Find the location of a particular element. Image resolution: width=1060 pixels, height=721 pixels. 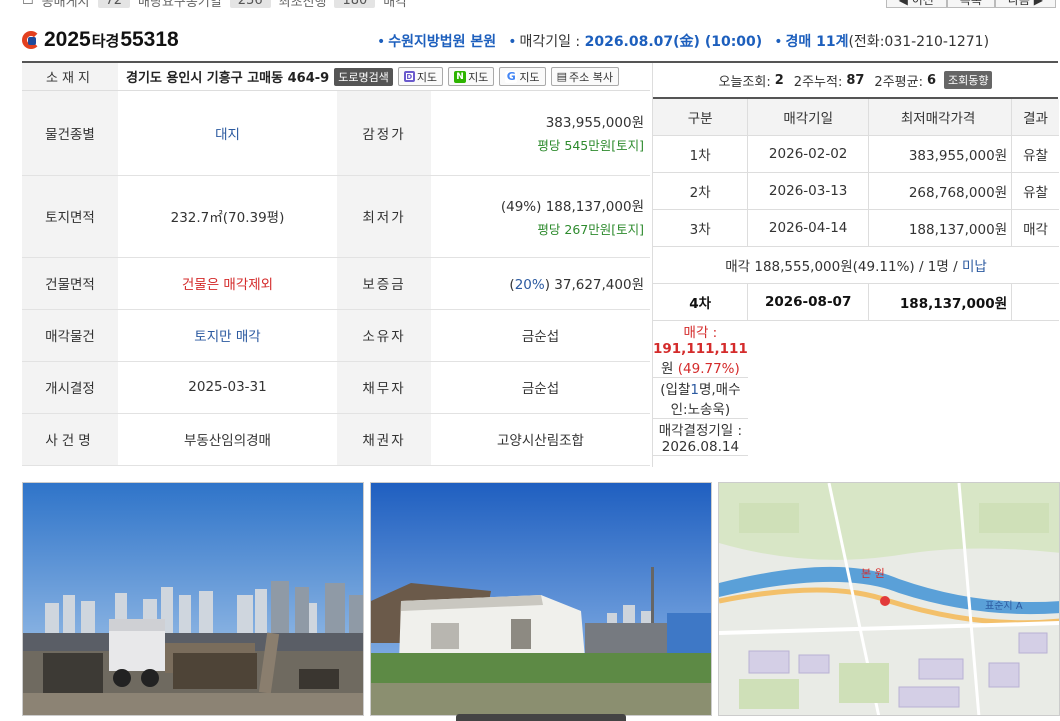

table-row: 2차 2026-03-13 268,768,000원 유찰 is located at coordinates (856, 191).